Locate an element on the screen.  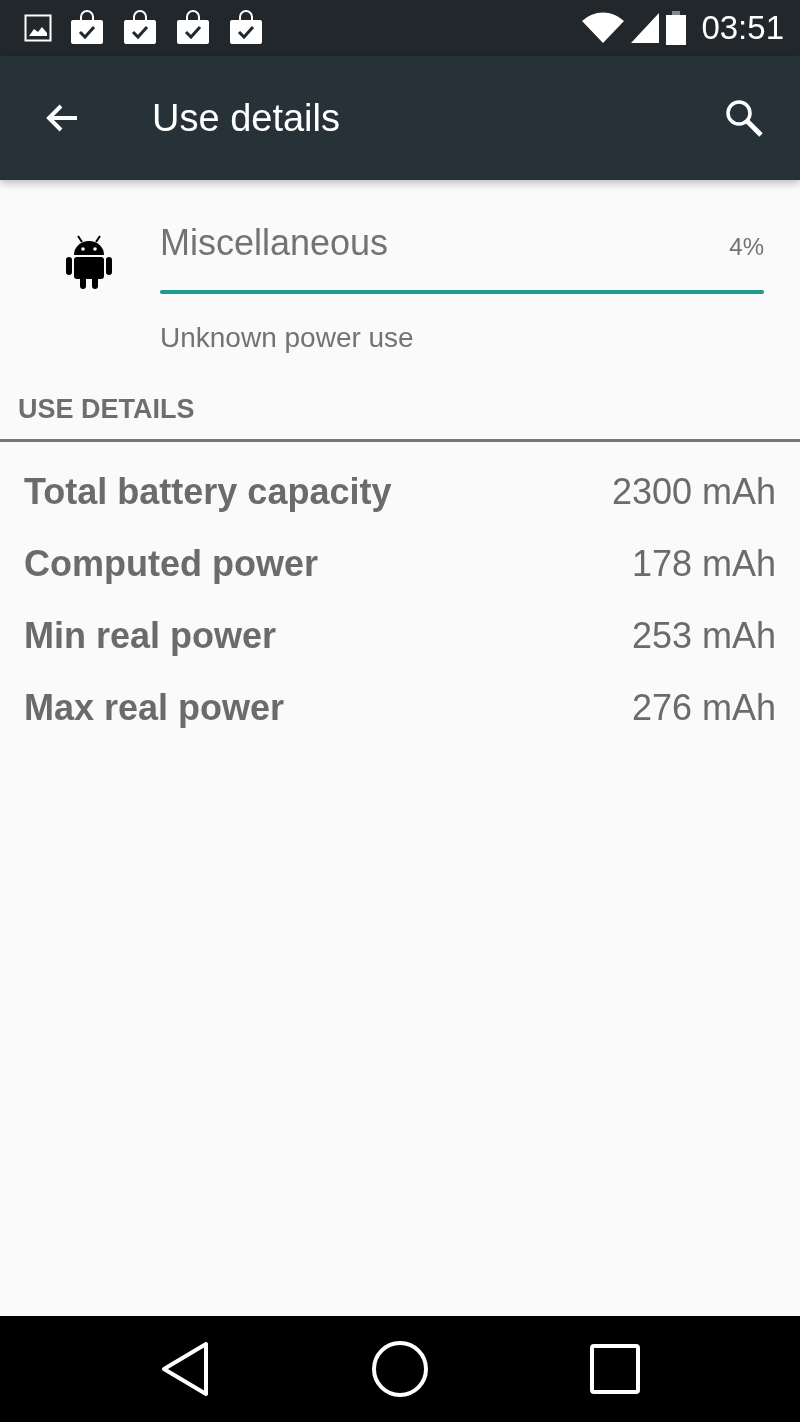
screen-title: Use details is located at coordinates (246, 118).